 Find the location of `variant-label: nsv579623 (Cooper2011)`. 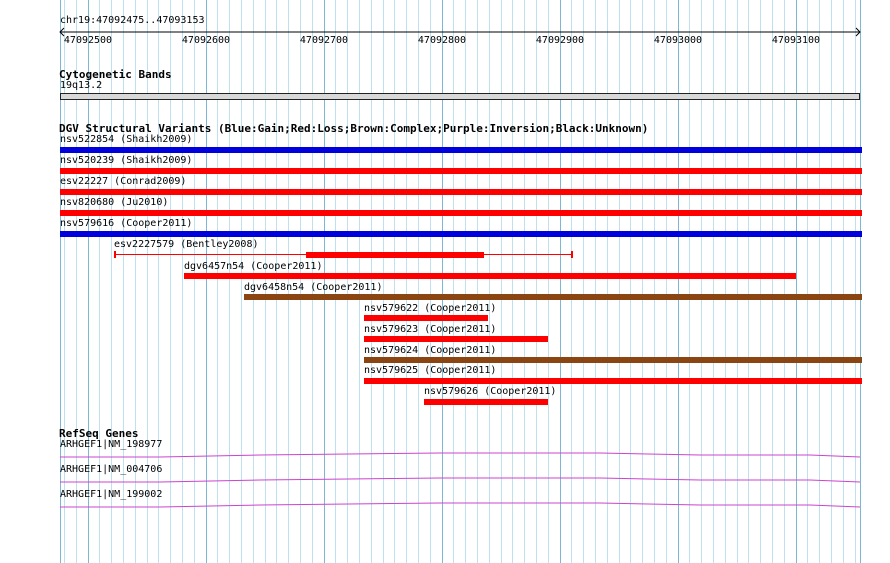

variant-label: nsv579623 (Cooper2011) is located at coordinates (430, 329).